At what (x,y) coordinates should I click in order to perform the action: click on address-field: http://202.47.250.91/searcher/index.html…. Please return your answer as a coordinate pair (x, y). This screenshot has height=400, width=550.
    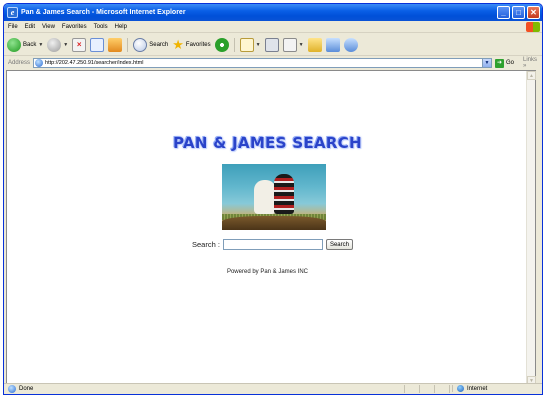
    Looking at the image, I should click on (262, 63).